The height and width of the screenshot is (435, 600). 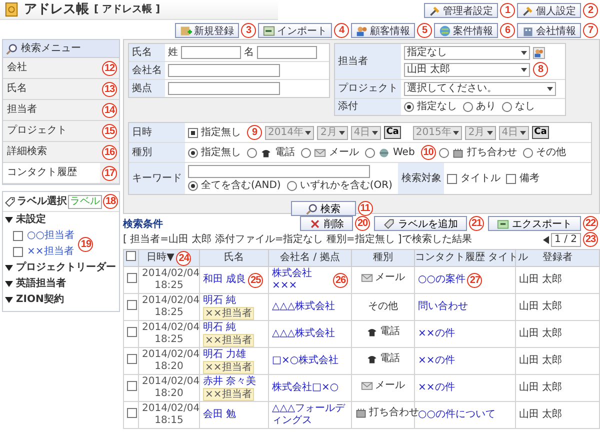 I want to click on tools-icon, so click(x=435, y=10).